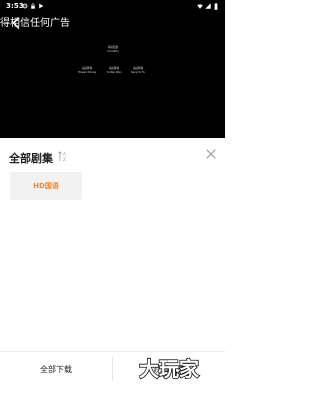  I want to click on watermark-logo: 大玩家, so click(170, 369).